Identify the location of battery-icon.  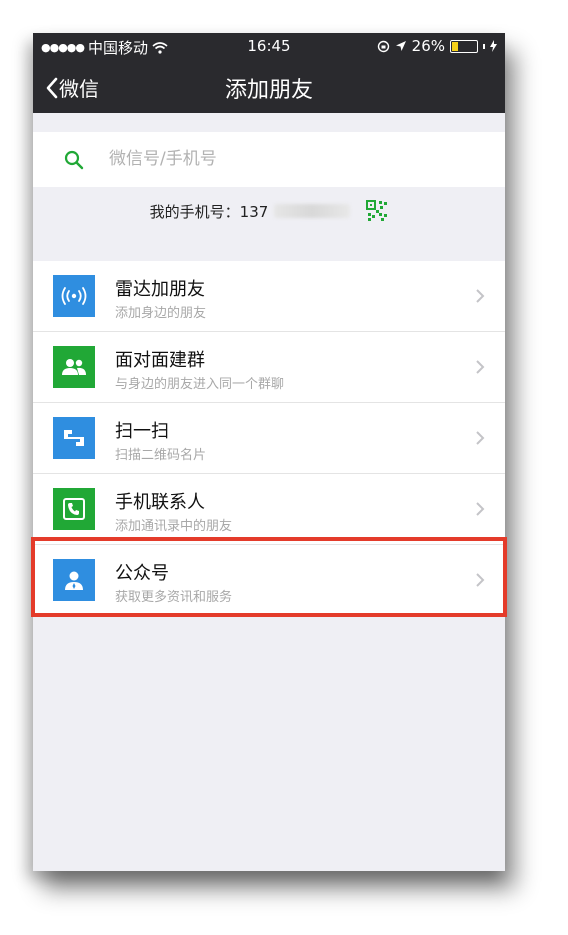
(464, 46).